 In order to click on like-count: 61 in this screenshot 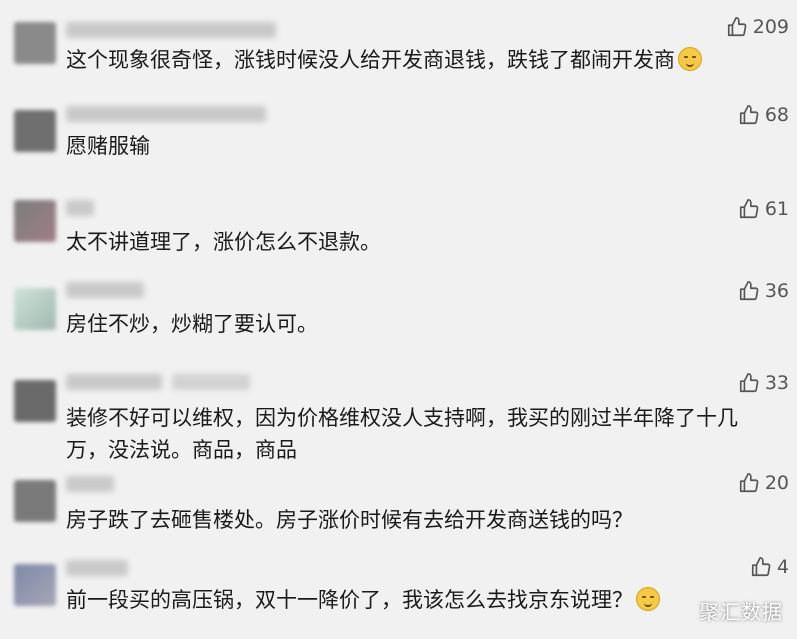, I will do `click(776, 209)`.